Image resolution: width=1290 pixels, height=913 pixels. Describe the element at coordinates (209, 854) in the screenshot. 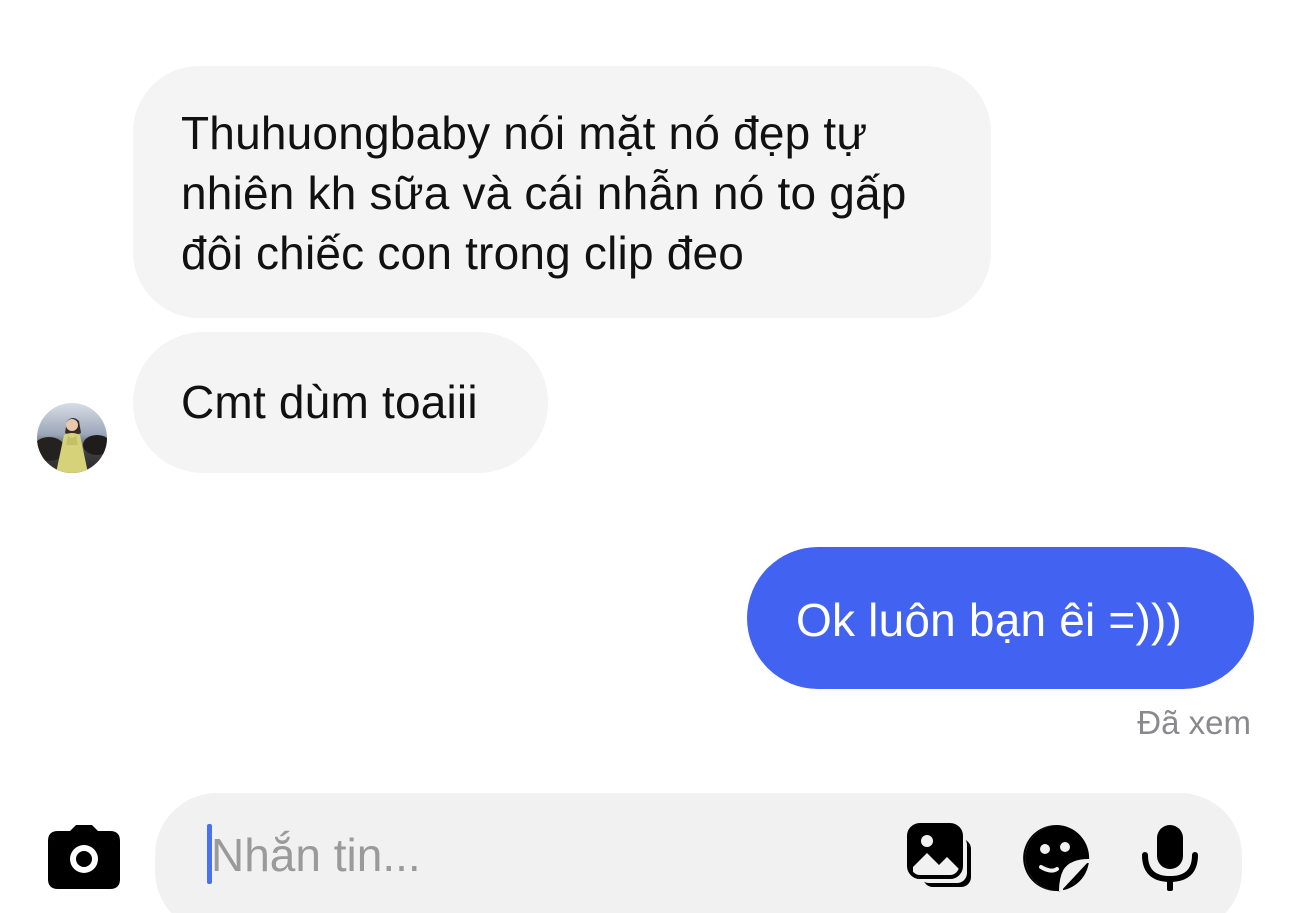

I see `text-caret` at that location.